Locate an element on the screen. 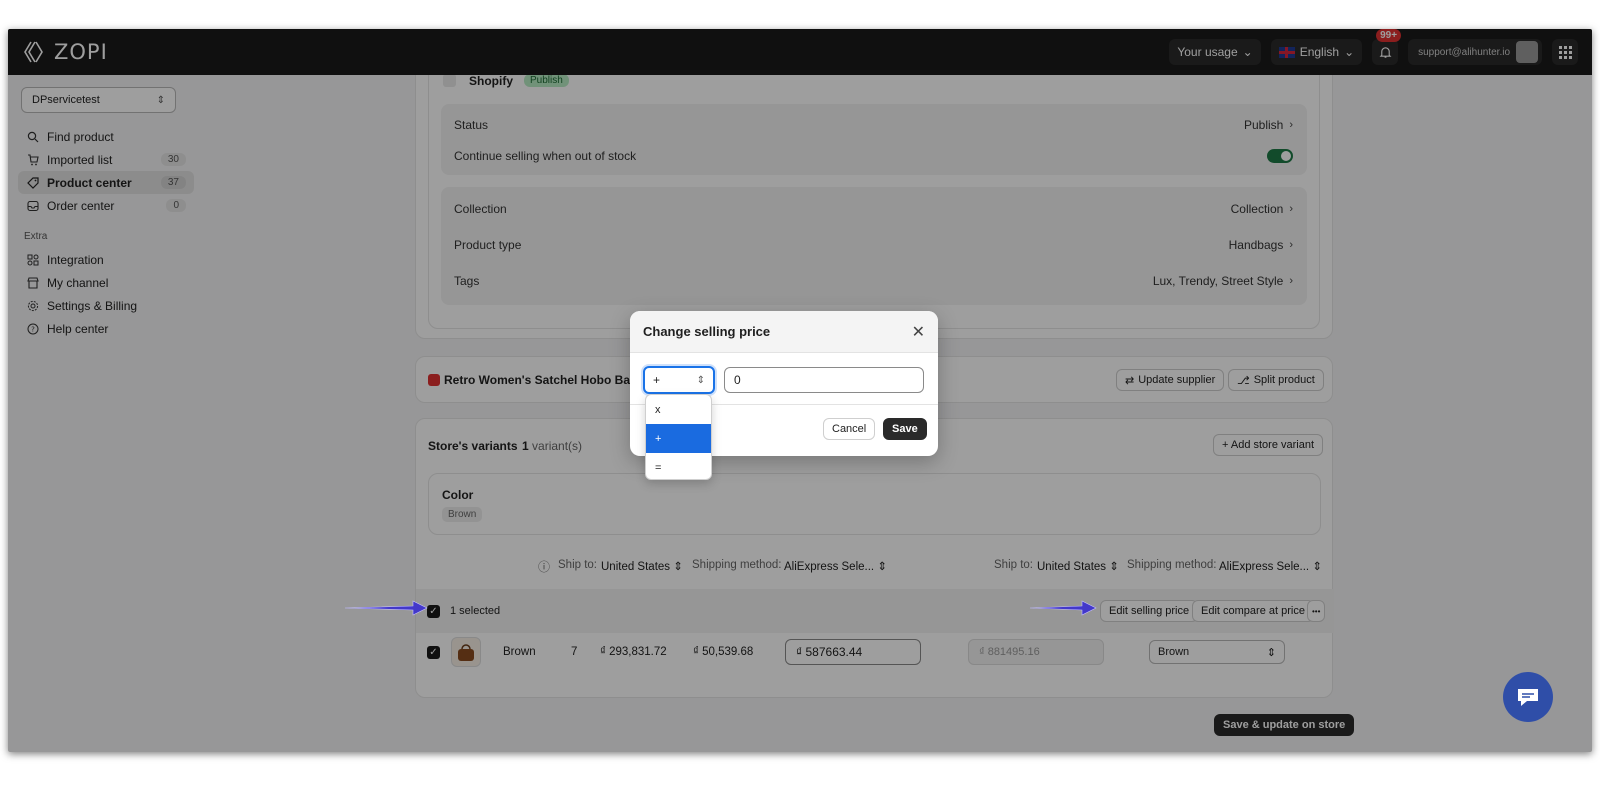 Image resolution: width=1600 pixels, height=787 pixels. operator-dropdown: x + = is located at coordinates (678, 437).